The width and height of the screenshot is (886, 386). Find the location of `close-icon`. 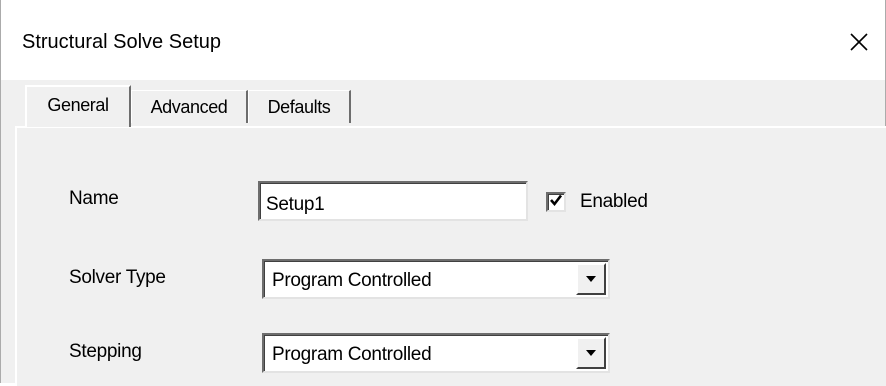

close-icon is located at coordinates (859, 42).